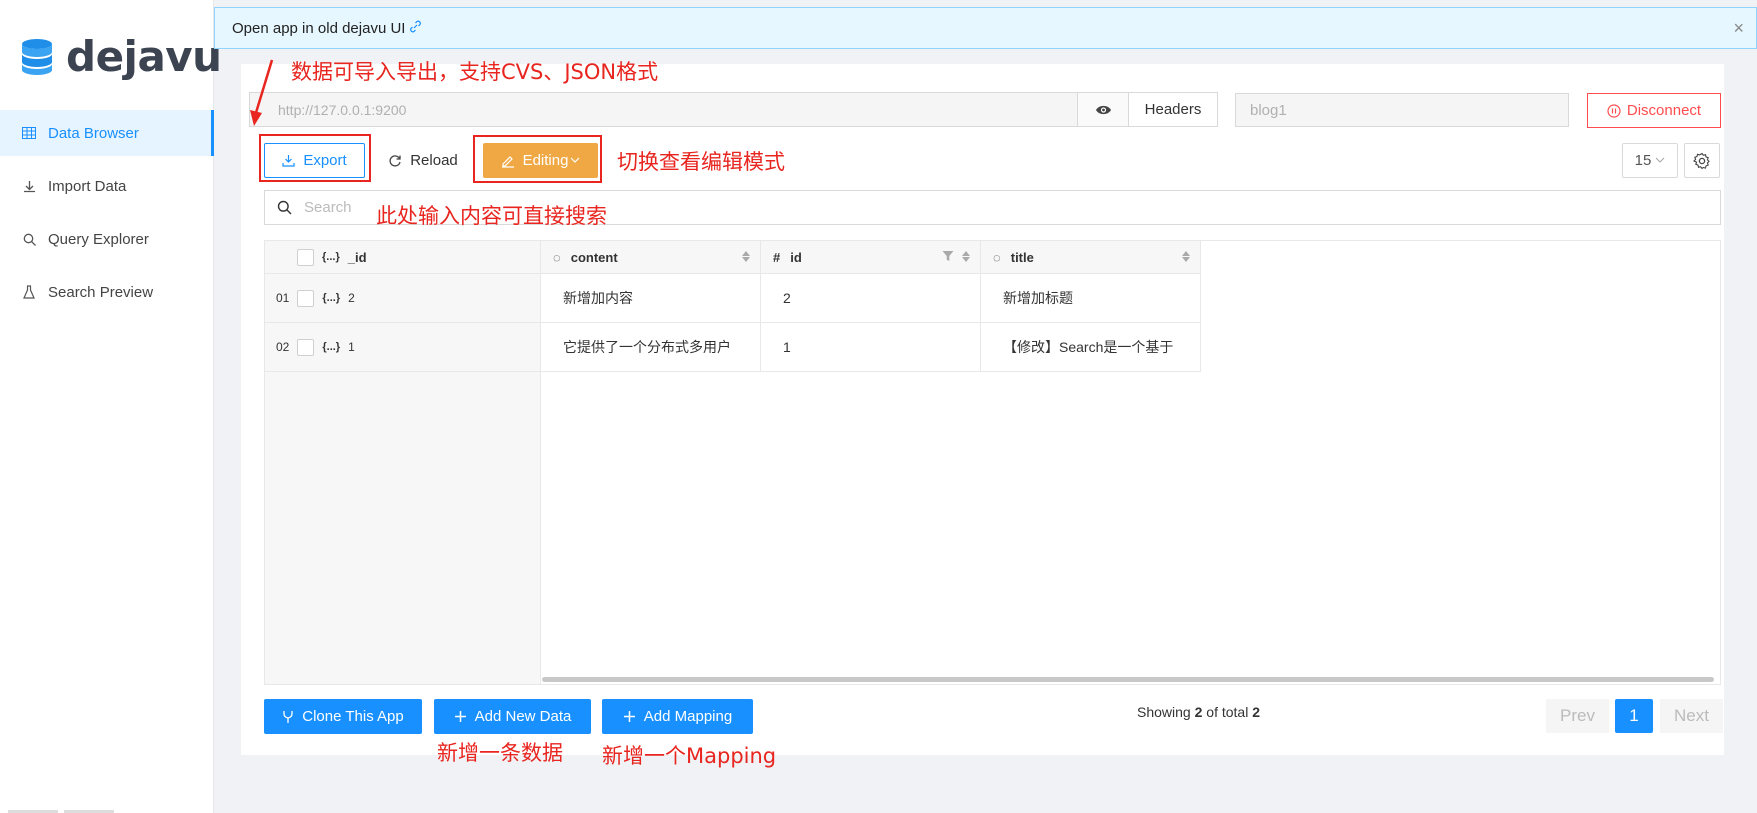  I want to click on disconnect-button: Disconnect, so click(1654, 110).